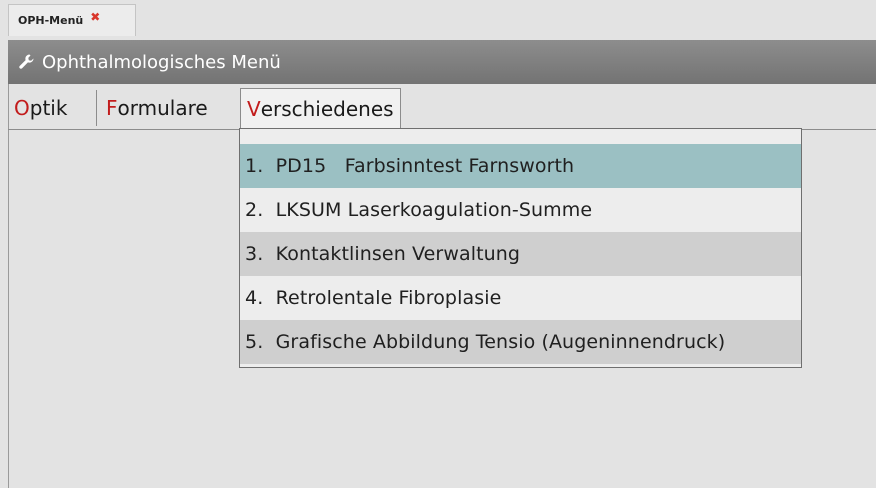  Describe the element at coordinates (442, 108) in the screenshot. I see `menubar: Optik Formulare Verschiedenes` at that location.